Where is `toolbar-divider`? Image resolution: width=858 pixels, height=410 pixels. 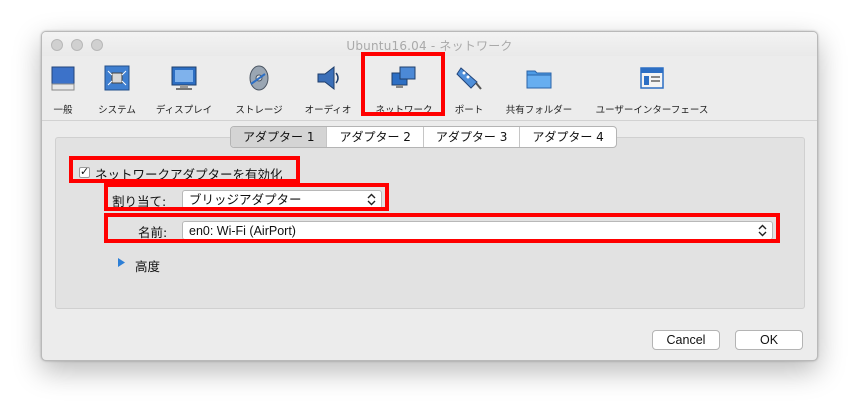
toolbar-divider is located at coordinates (429, 120).